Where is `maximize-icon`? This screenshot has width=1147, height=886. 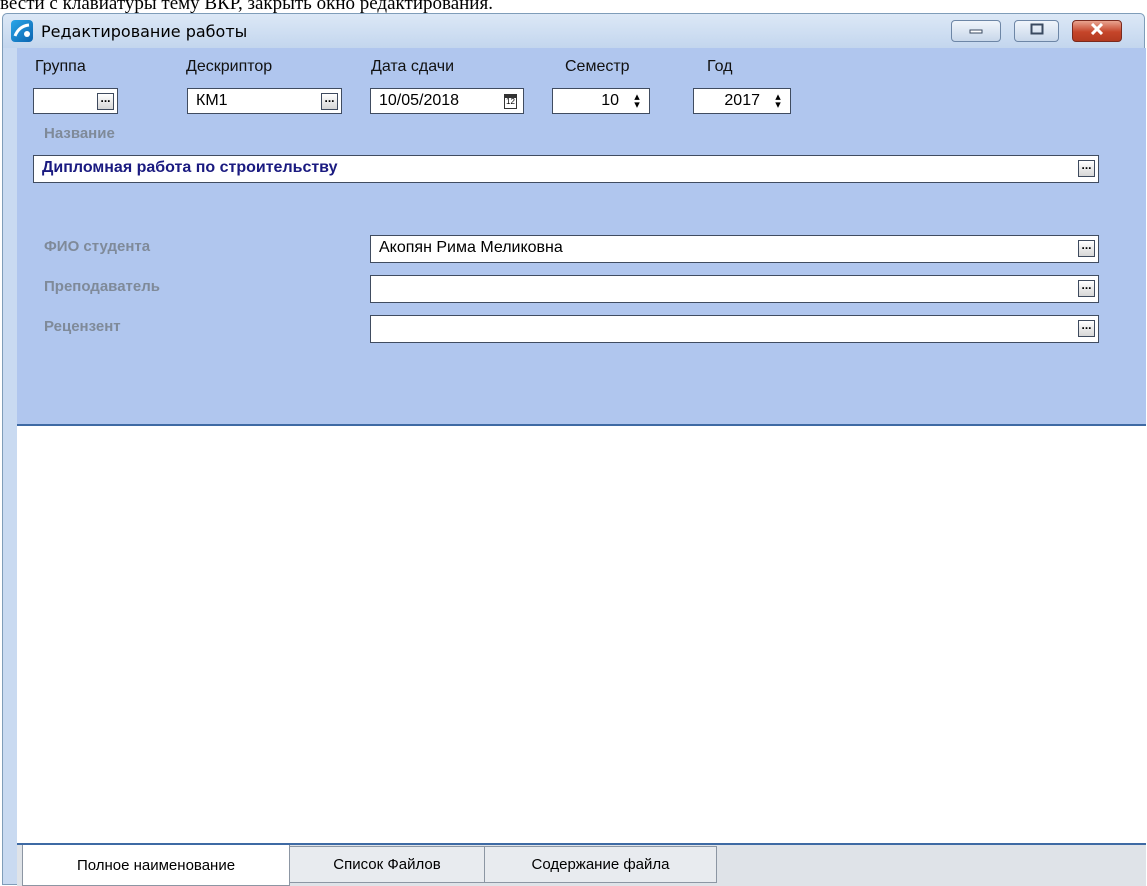
maximize-icon is located at coordinates (1037, 31).